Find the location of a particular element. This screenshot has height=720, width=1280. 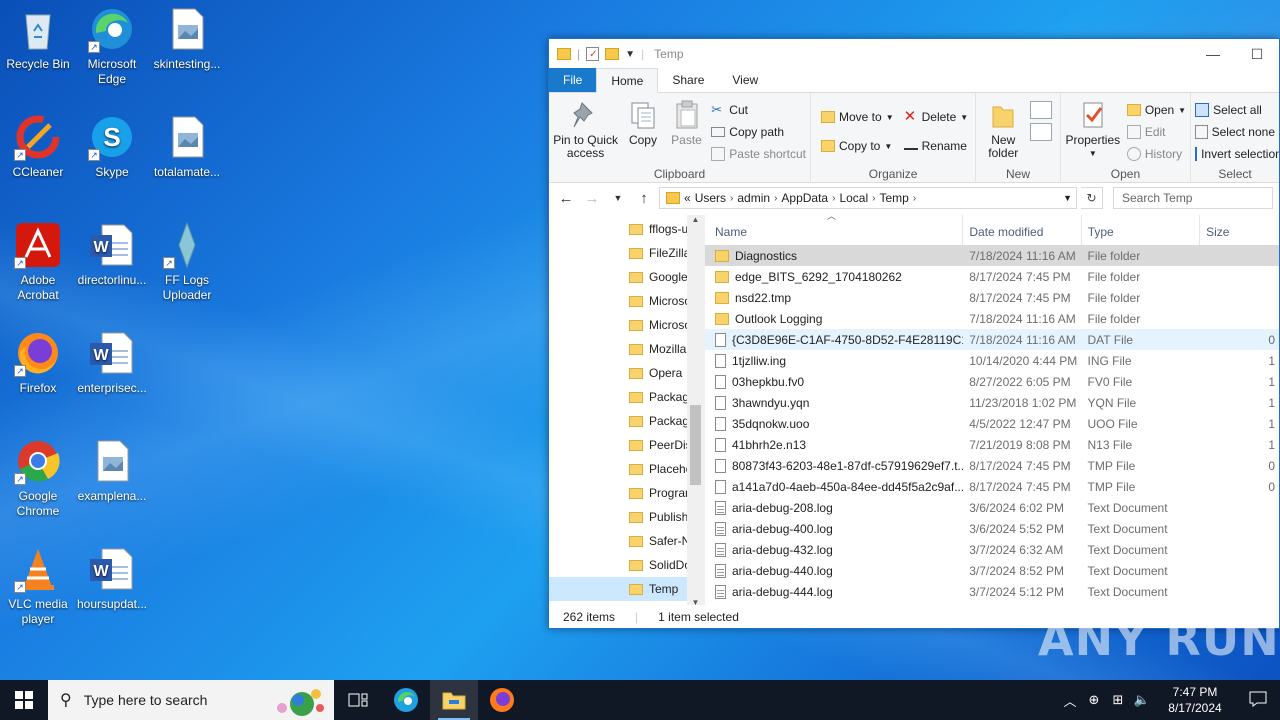

nav-pane-folder: Mozilla is located at coordinates (659, 349).